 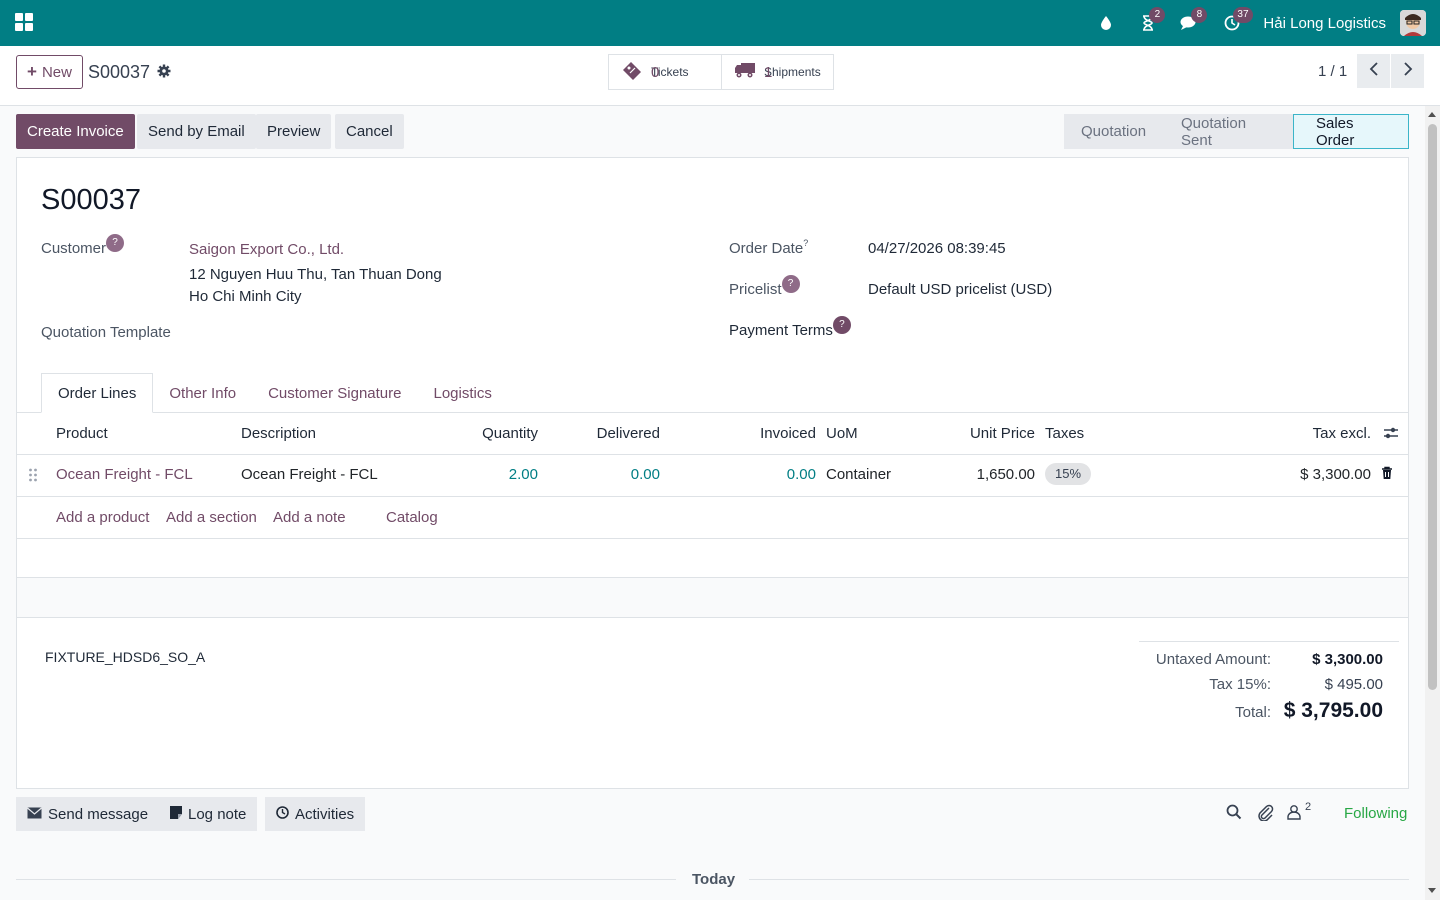 I want to click on row-subtotal: $ 3,300.00, so click(x=1335, y=474).